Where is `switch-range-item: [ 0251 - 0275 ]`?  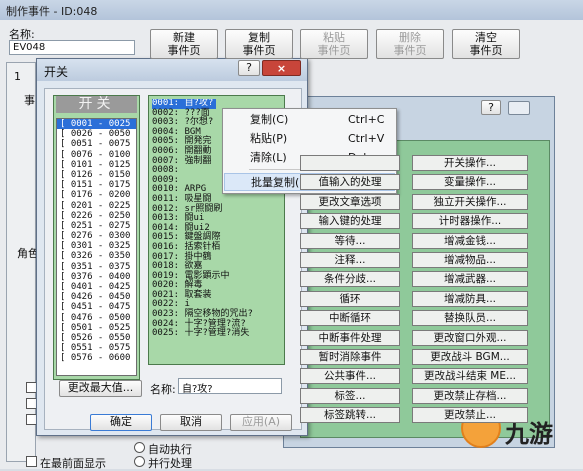
switch-range-item: [ 0251 - 0275 ] is located at coordinates (96, 226).